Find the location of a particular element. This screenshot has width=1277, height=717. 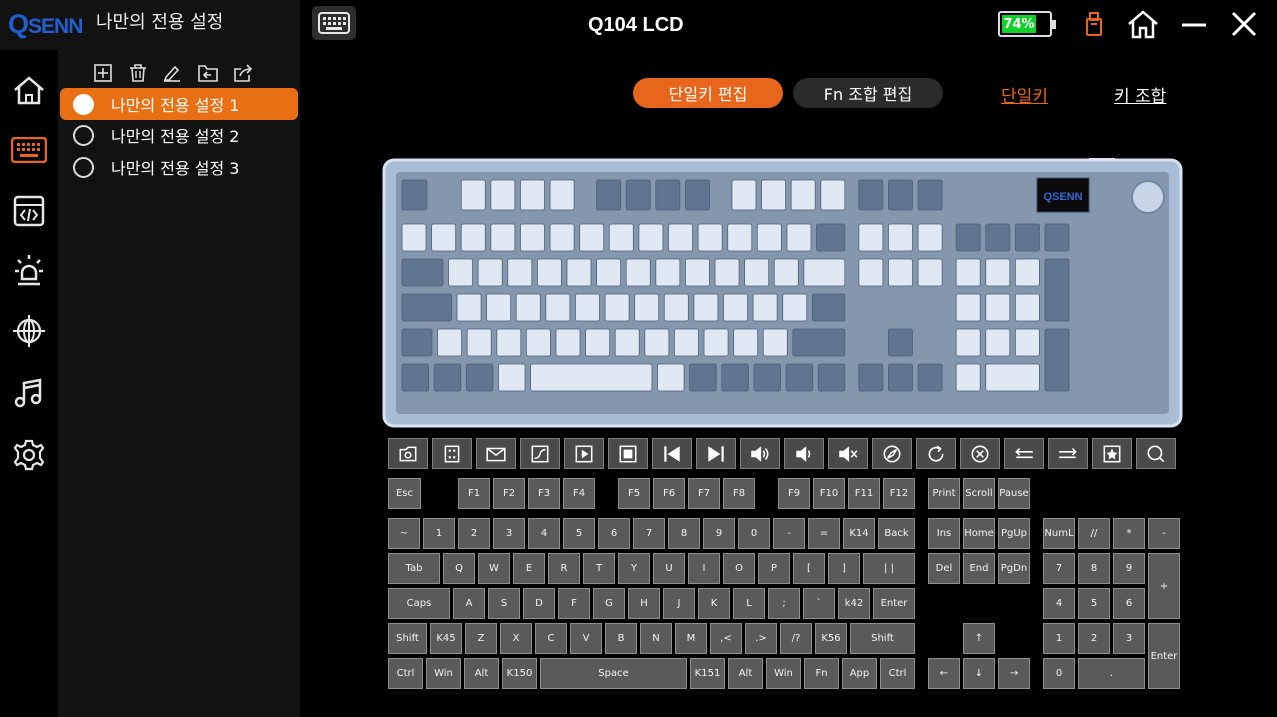

key-n6: 6 is located at coordinates (614, 533).